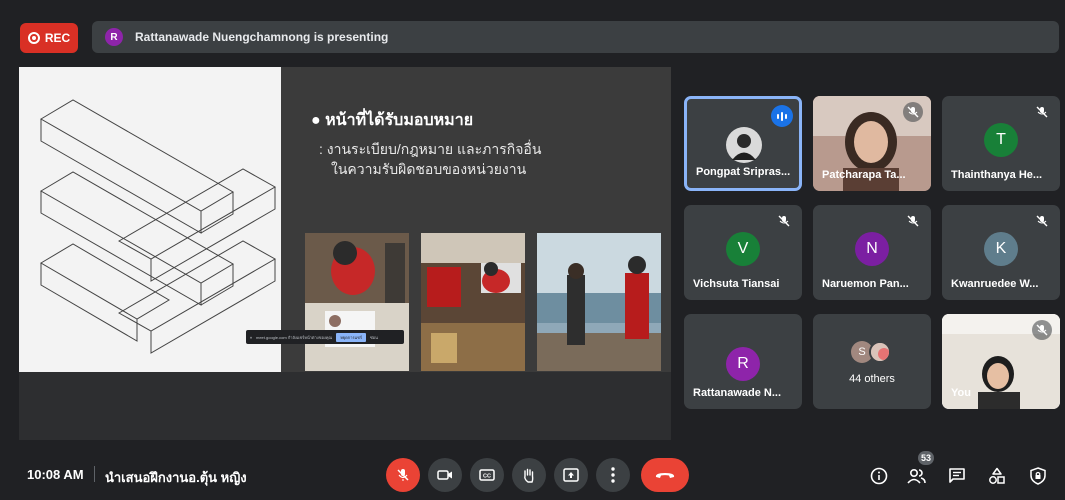  Describe the element at coordinates (926, 458) in the screenshot. I see `participant-count-badge: 53` at that location.